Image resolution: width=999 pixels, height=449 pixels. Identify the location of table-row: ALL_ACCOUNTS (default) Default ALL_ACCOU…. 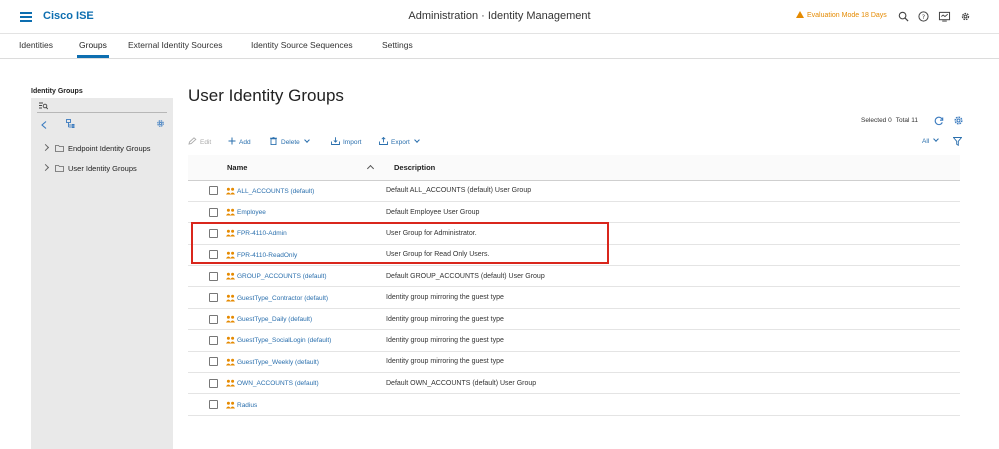
(574, 191).